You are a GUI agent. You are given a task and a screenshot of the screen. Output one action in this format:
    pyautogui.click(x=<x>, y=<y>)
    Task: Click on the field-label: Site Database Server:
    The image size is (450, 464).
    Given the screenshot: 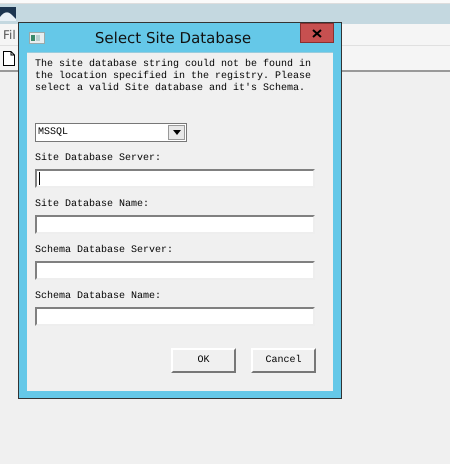 What is the action you would take?
    pyautogui.click(x=98, y=159)
    